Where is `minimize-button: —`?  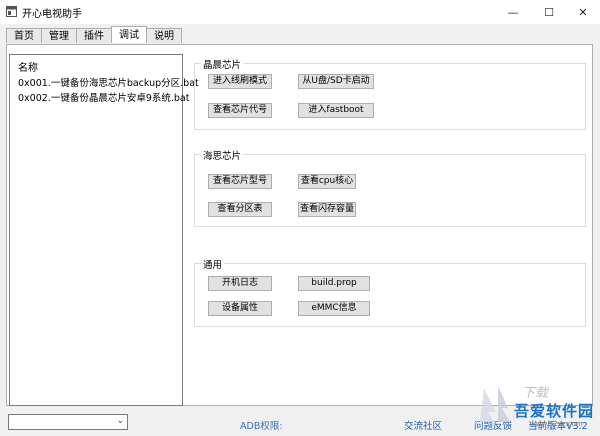 minimize-button: — is located at coordinates (513, 12).